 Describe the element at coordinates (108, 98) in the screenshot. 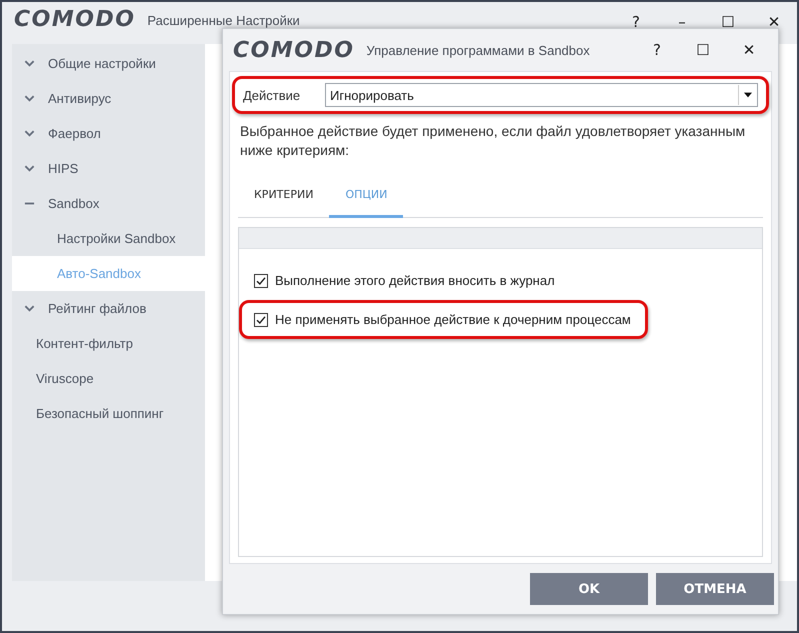

I see `sidebar-item: Антивирус` at that location.